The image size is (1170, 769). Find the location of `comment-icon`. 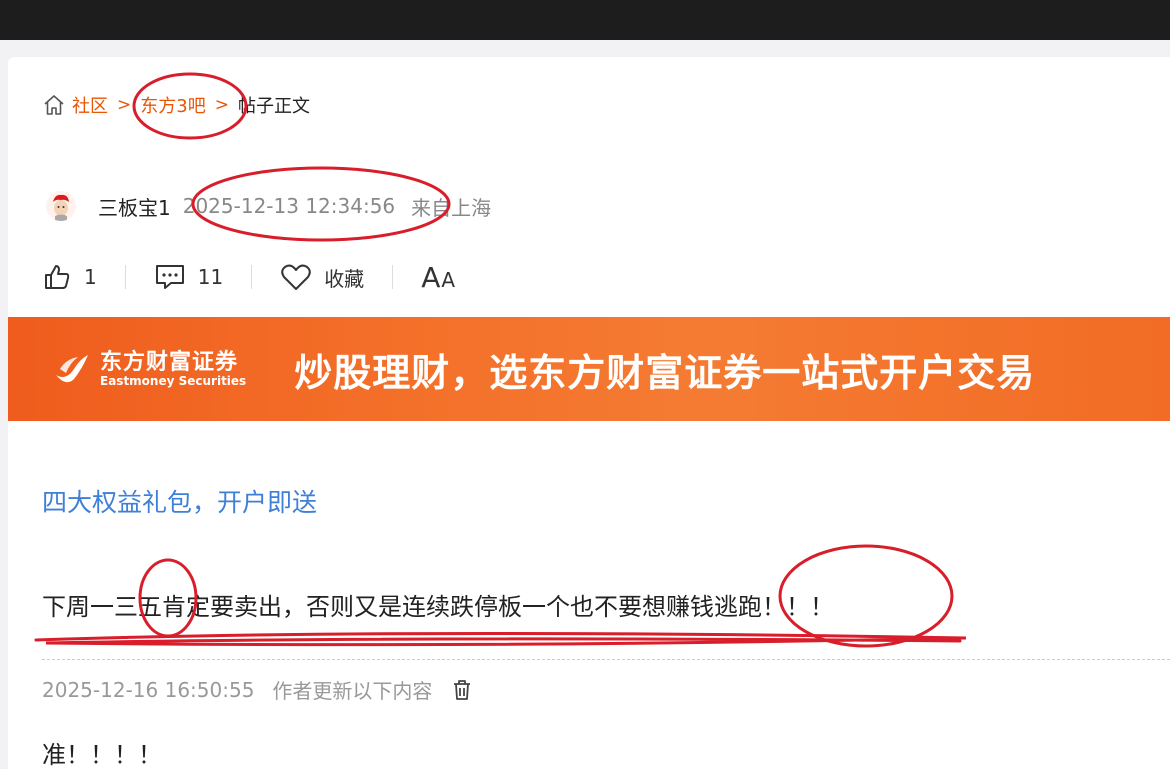

comment-icon is located at coordinates (169, 277).